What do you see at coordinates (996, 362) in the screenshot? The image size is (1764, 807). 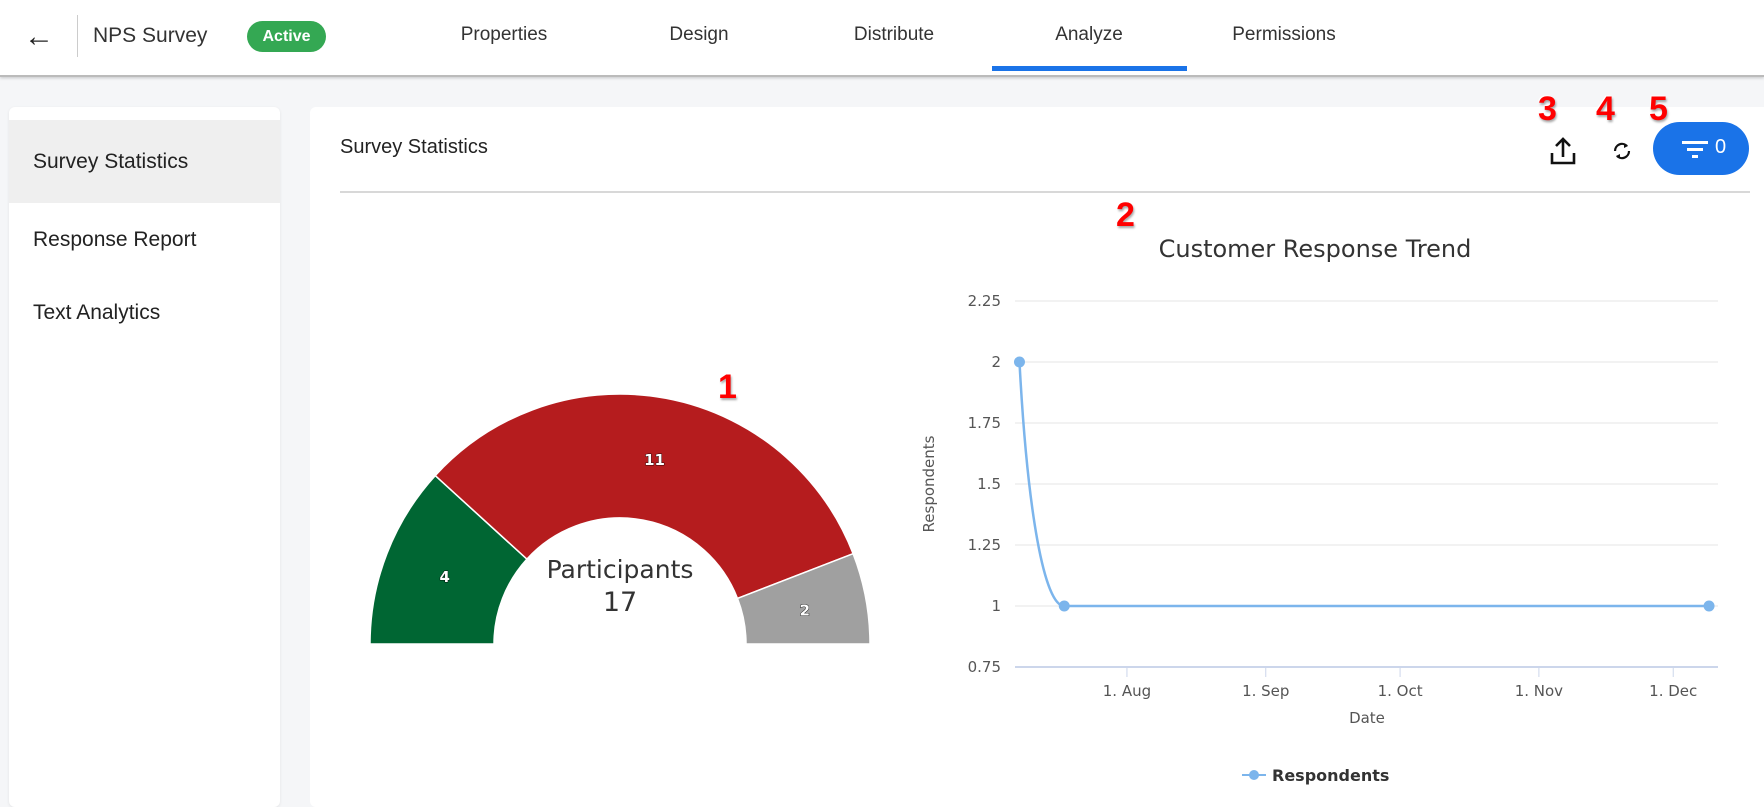 I see `y-tick-label: 2` at bounding box center [996, 362].